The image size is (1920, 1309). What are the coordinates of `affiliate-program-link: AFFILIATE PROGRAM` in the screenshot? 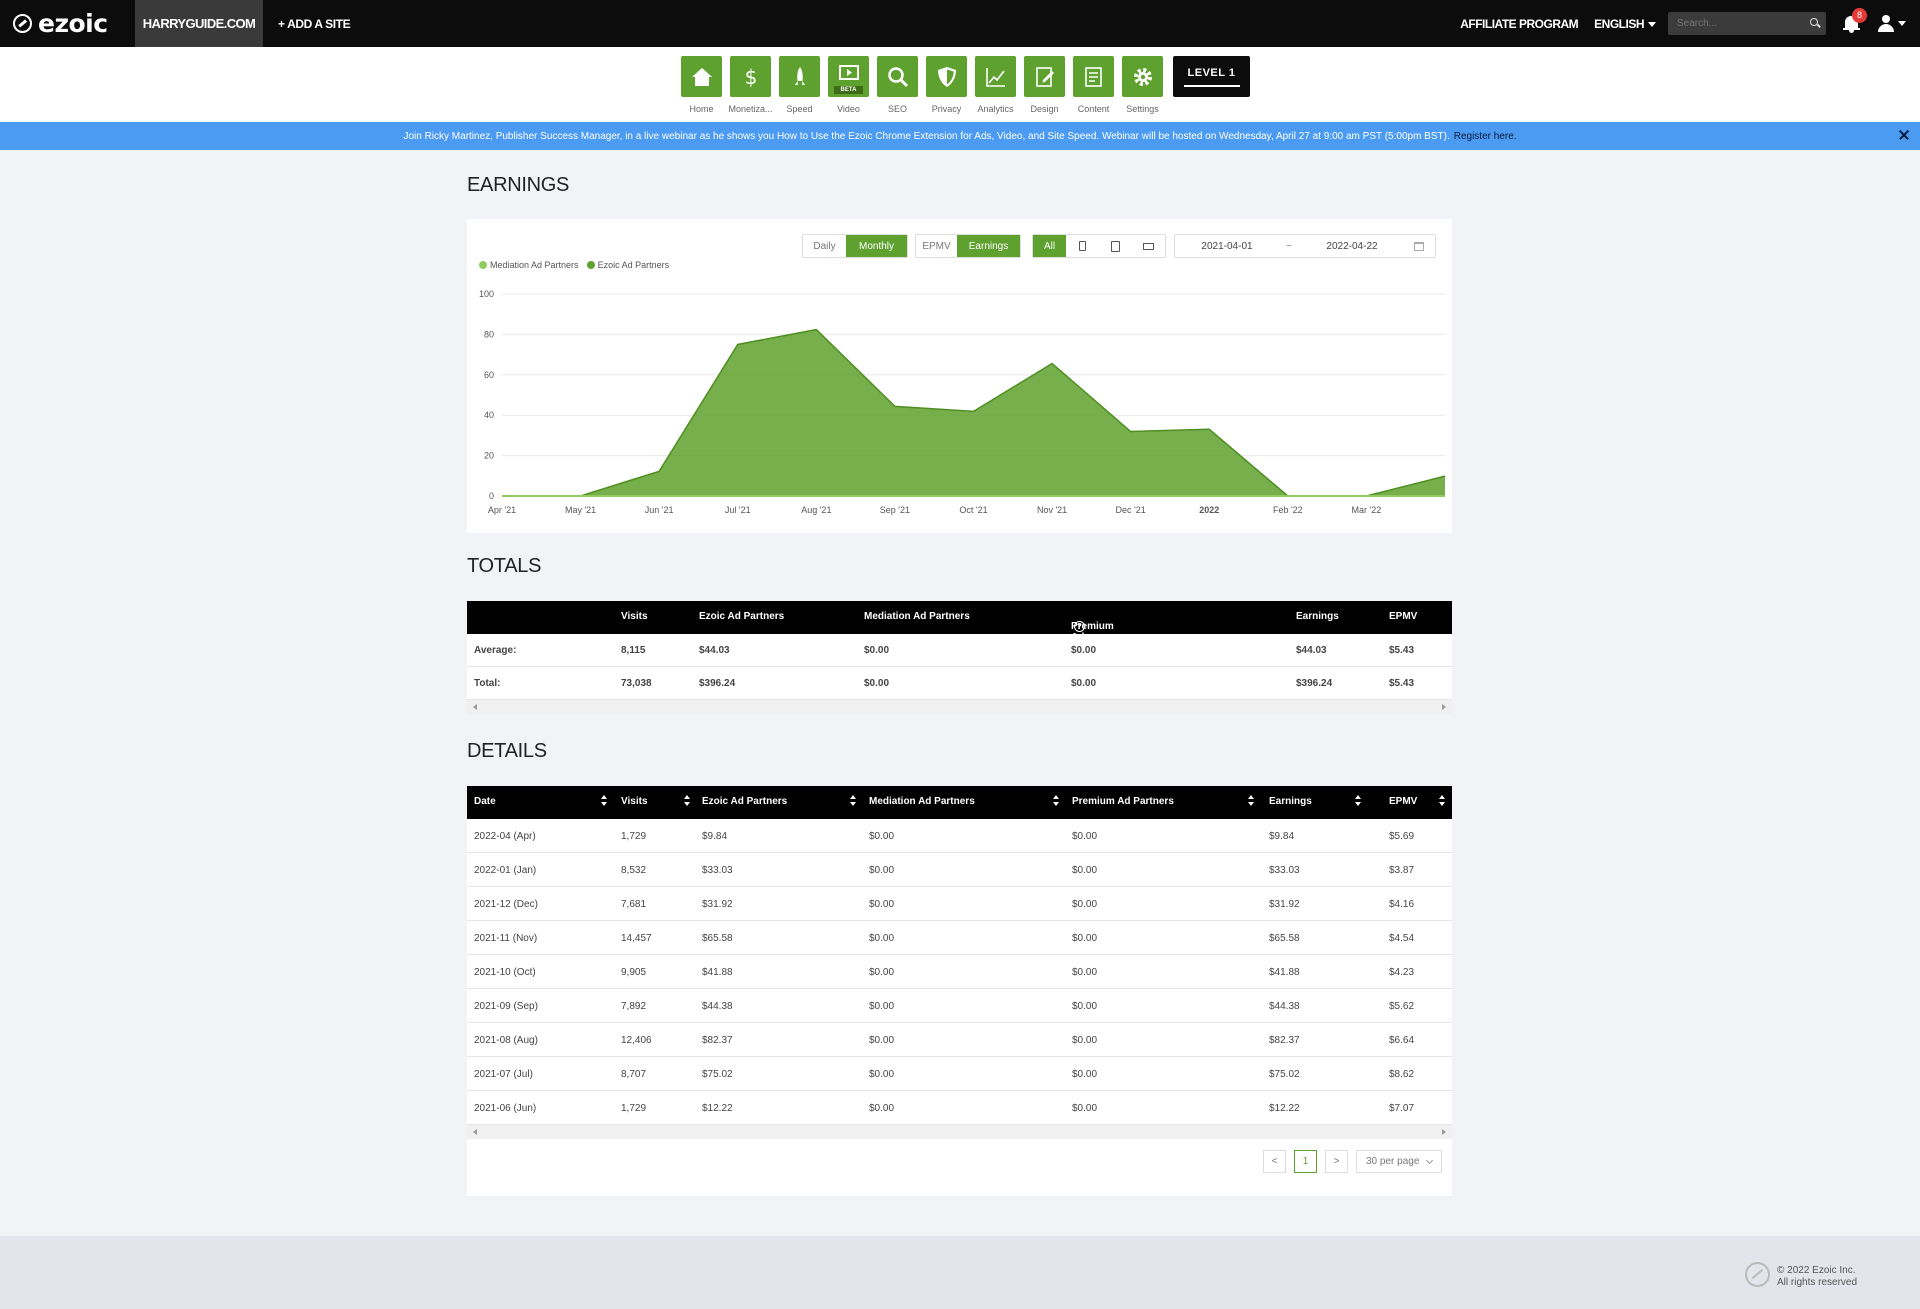 It's located at (1519, 24).